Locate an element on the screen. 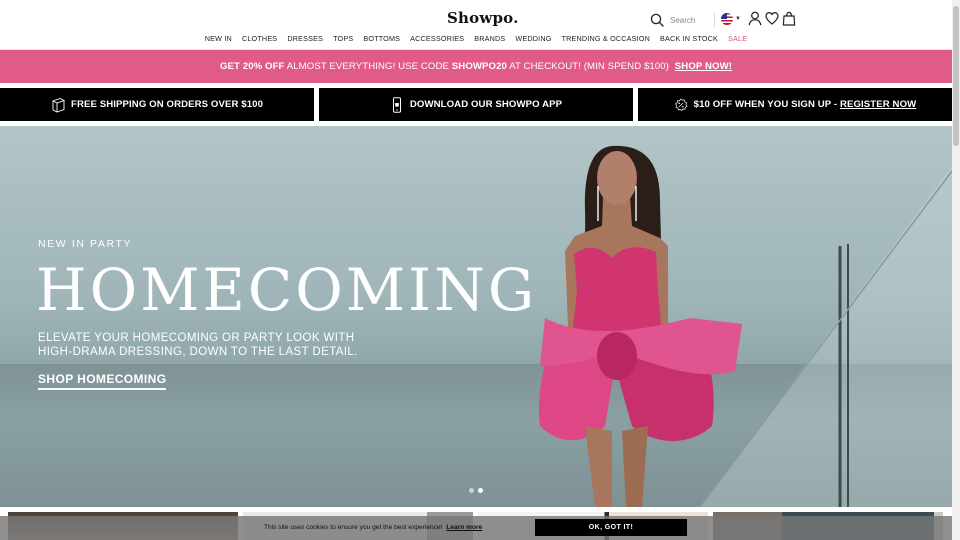 Image resolution: width=960 pixels, height=540 pixels. hero-eyebrow: NEW IN PARTY is located at coordinates (85, 244).